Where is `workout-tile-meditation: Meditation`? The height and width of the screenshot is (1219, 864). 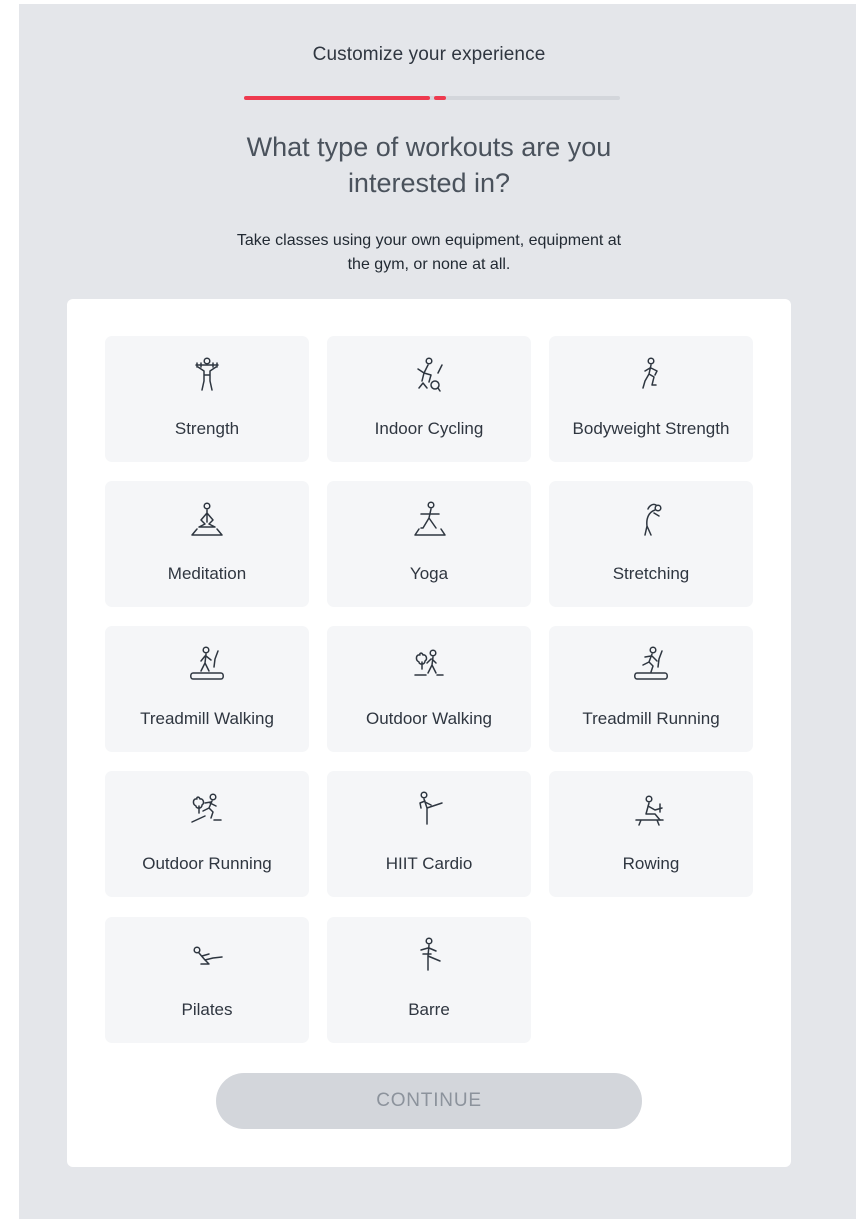 workout-tile-meditation: Meditation is located at coordinates (207, 544).